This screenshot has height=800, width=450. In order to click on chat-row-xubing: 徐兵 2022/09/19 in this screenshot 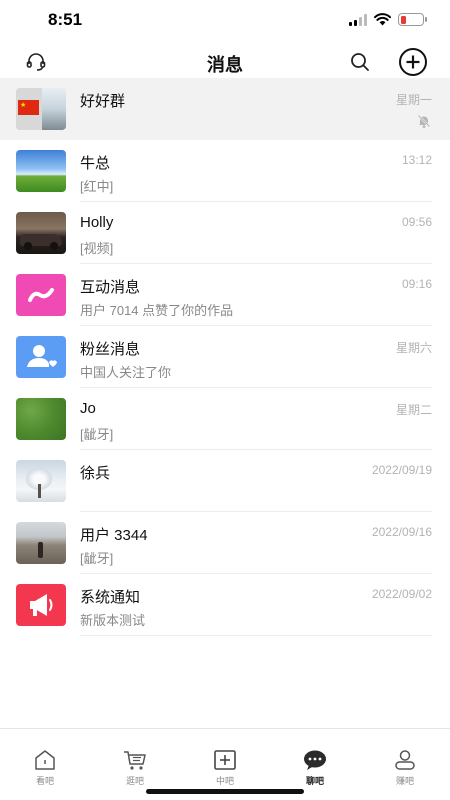, I will do `click(225, 481)`.